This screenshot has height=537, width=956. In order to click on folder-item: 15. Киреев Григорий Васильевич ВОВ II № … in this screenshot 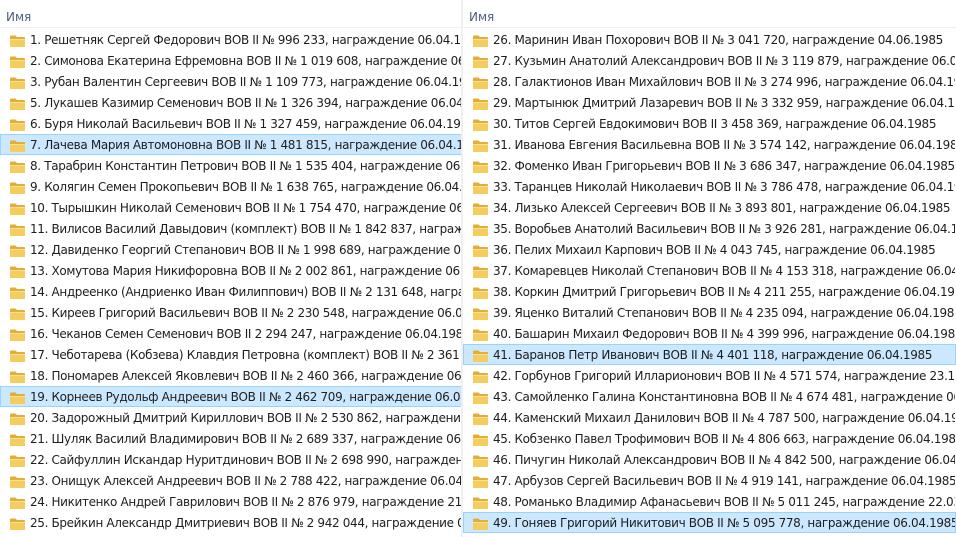, I will do `click(231, 312)`.